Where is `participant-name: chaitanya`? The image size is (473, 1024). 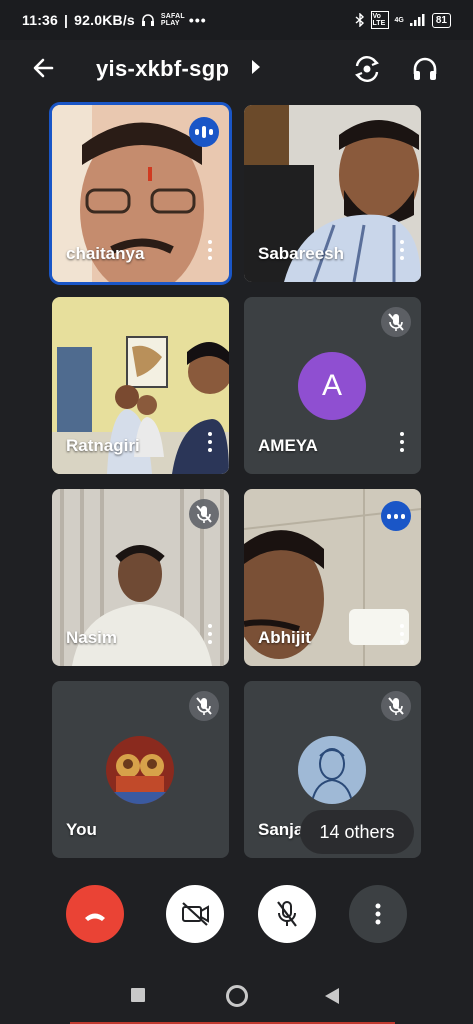
participant-name: chaitanya is located at coordinates (105, 253).